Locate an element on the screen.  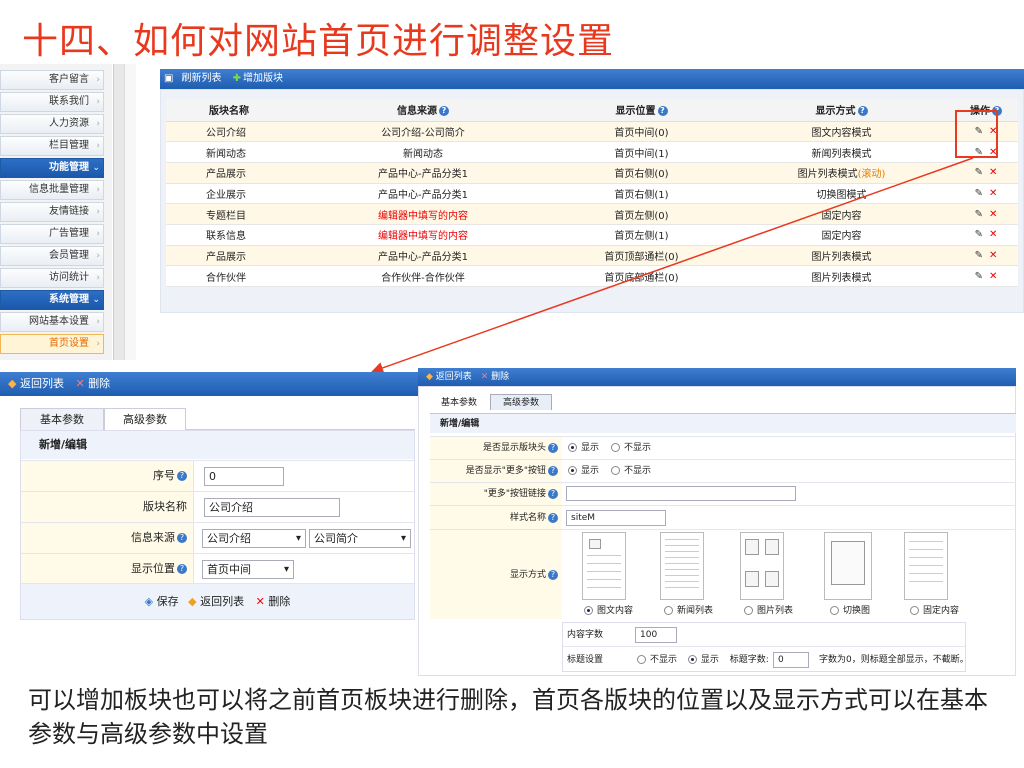
form-heading: 新增/编辑 is located at coordinates (217, 445).